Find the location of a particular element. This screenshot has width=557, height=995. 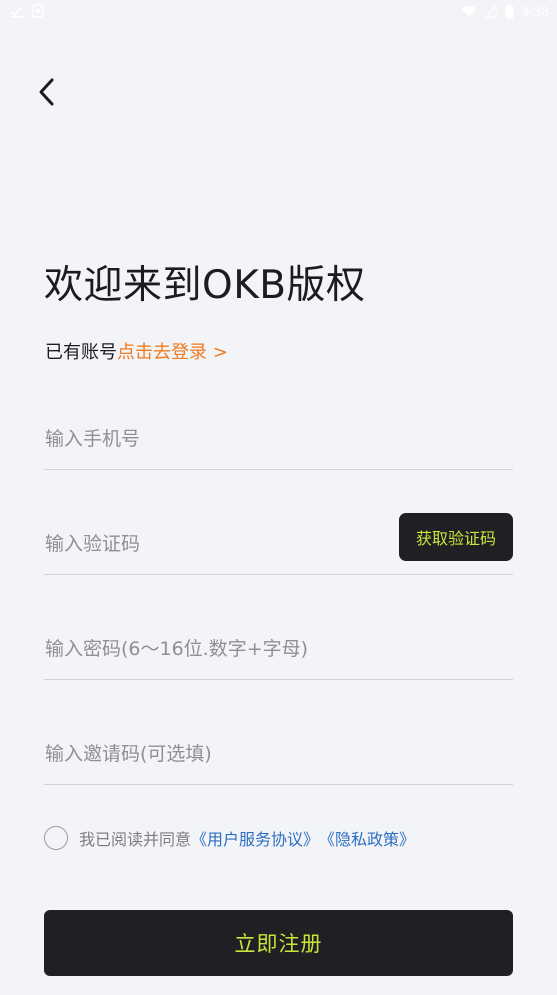

check-notification-icon is located at coordinates (17, 11).